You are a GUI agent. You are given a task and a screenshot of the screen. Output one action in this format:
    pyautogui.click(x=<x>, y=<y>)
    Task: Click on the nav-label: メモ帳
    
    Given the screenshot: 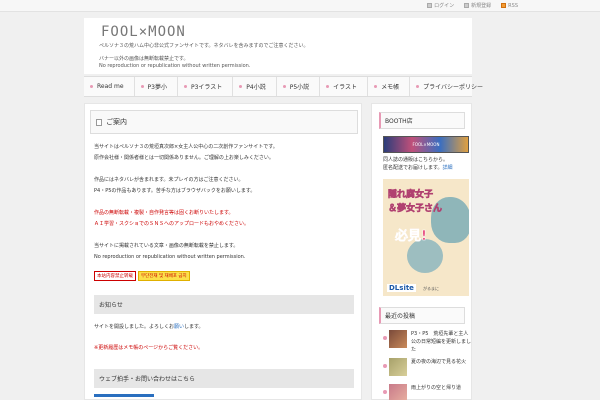 What is the action you would take?
    pyautogui.click(x=390, y=87)
    